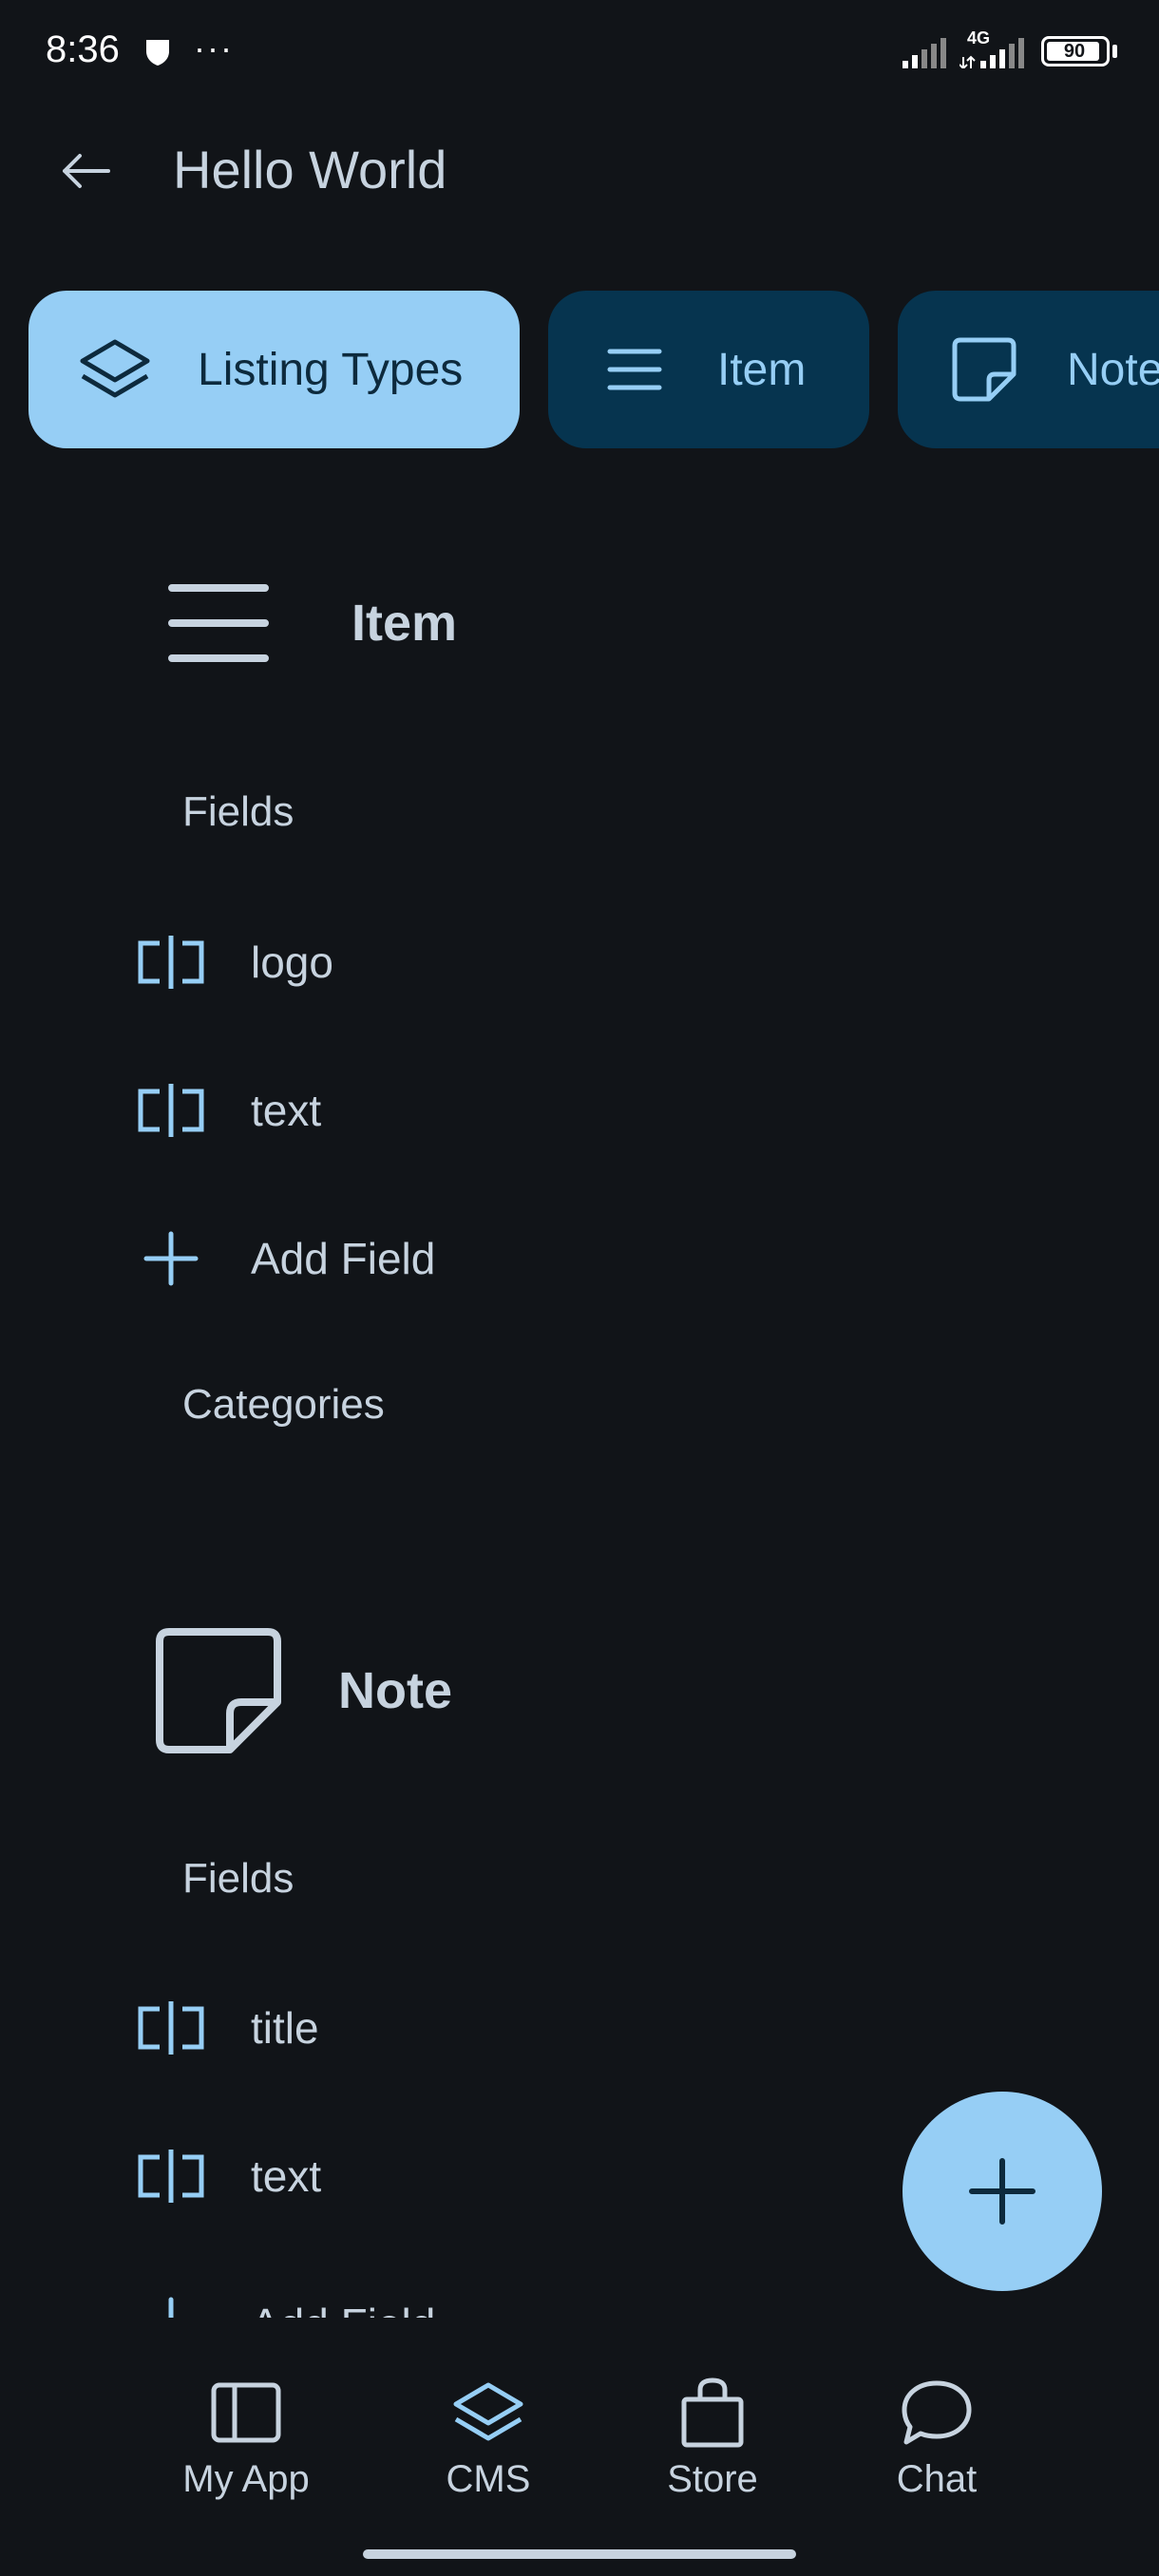 This screenshot has height=2576, width=1159. I want to click on chip-item: Item, so click(708, 369).